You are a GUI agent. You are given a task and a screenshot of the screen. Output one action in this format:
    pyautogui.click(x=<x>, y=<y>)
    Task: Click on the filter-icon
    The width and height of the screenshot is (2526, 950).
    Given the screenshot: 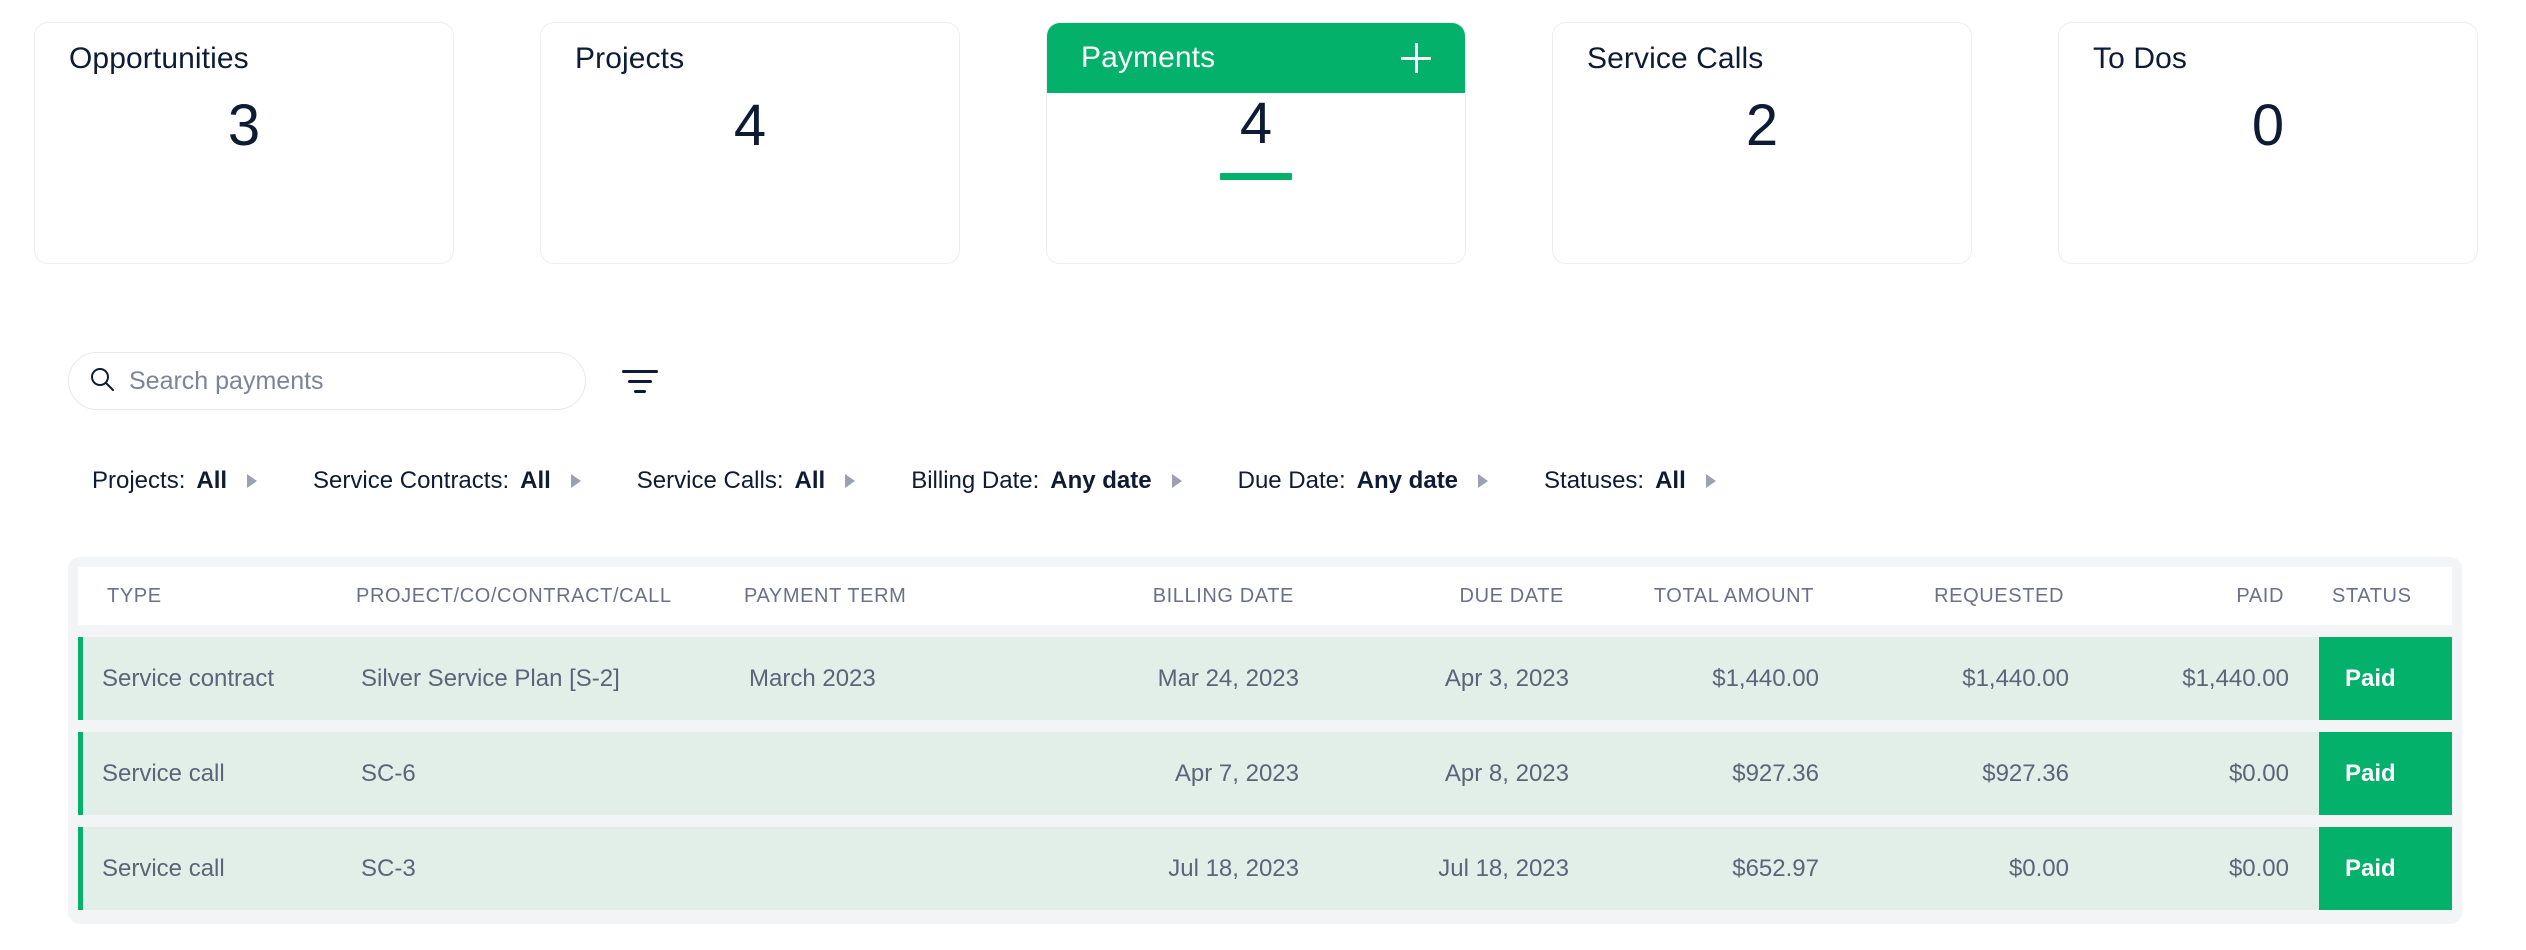 What is the action you would take?
    pyautogui.click(x=640, y=381)
    